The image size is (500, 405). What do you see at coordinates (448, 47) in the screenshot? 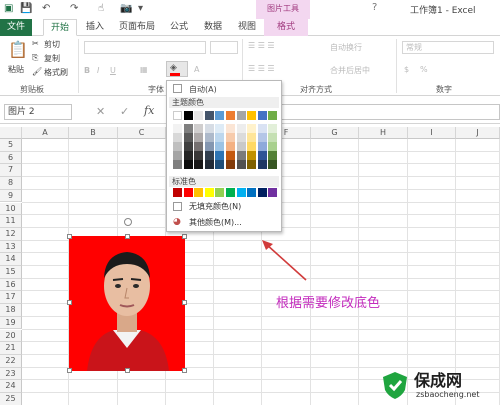
I see `number-format-select: 常规` at bounding box center [448, 47].